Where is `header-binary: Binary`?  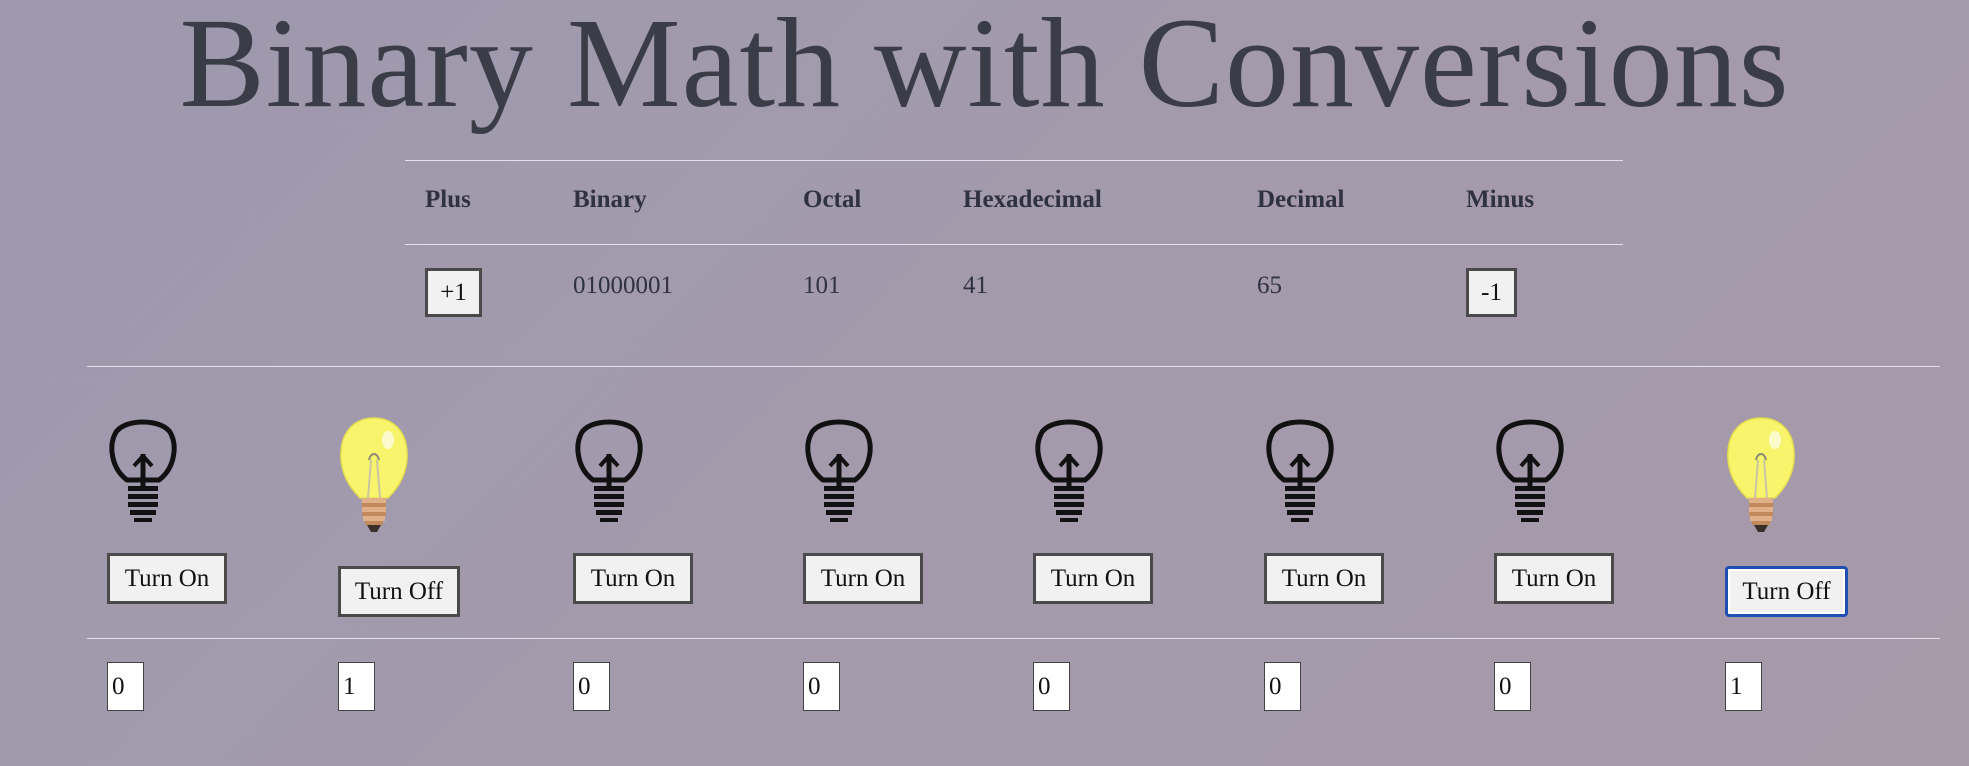
header-binary: Binary is located at coordinates (610, 199).